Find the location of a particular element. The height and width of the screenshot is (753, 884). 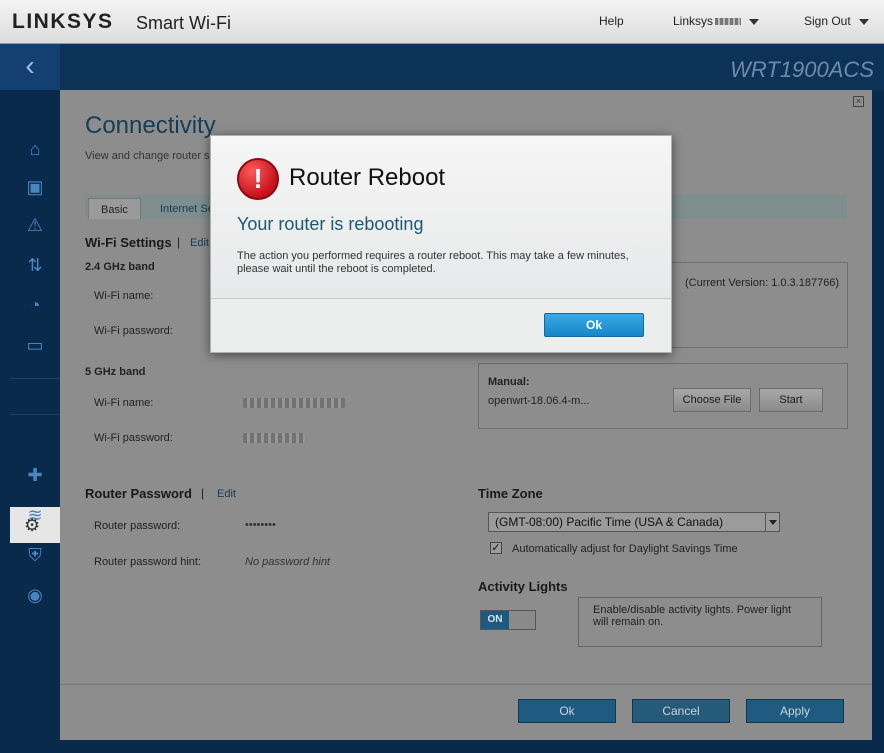

product-name: Smart Wi-Fi is located at coordinates (183, 23).